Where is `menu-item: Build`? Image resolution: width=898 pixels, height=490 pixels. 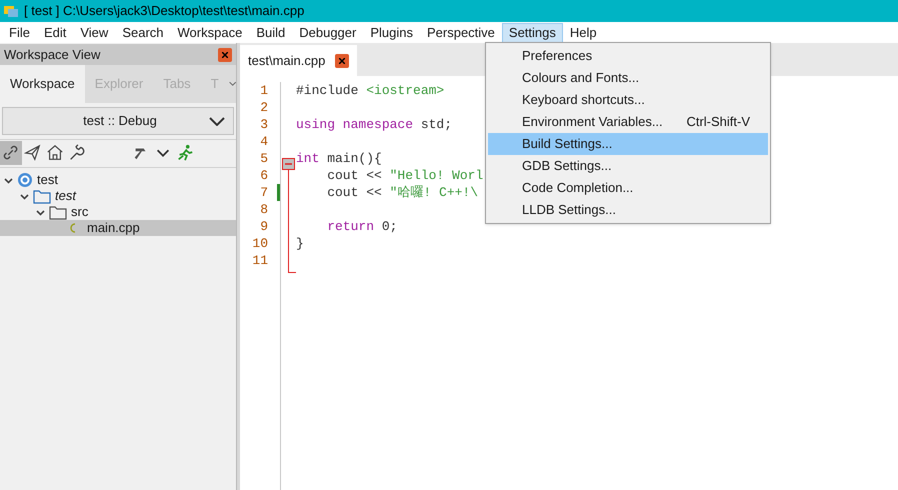
menu-item: Build is located at coordinates (270, 32).